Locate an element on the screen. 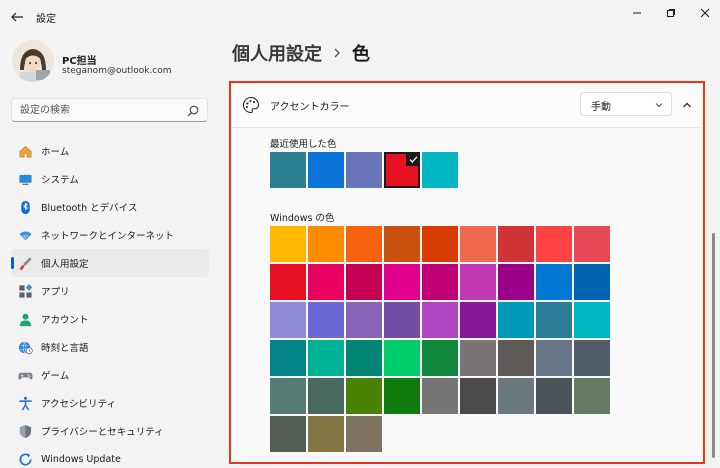 The width and height of the screenshot is (720, 468). close-button is located at coordinates (704, 13).